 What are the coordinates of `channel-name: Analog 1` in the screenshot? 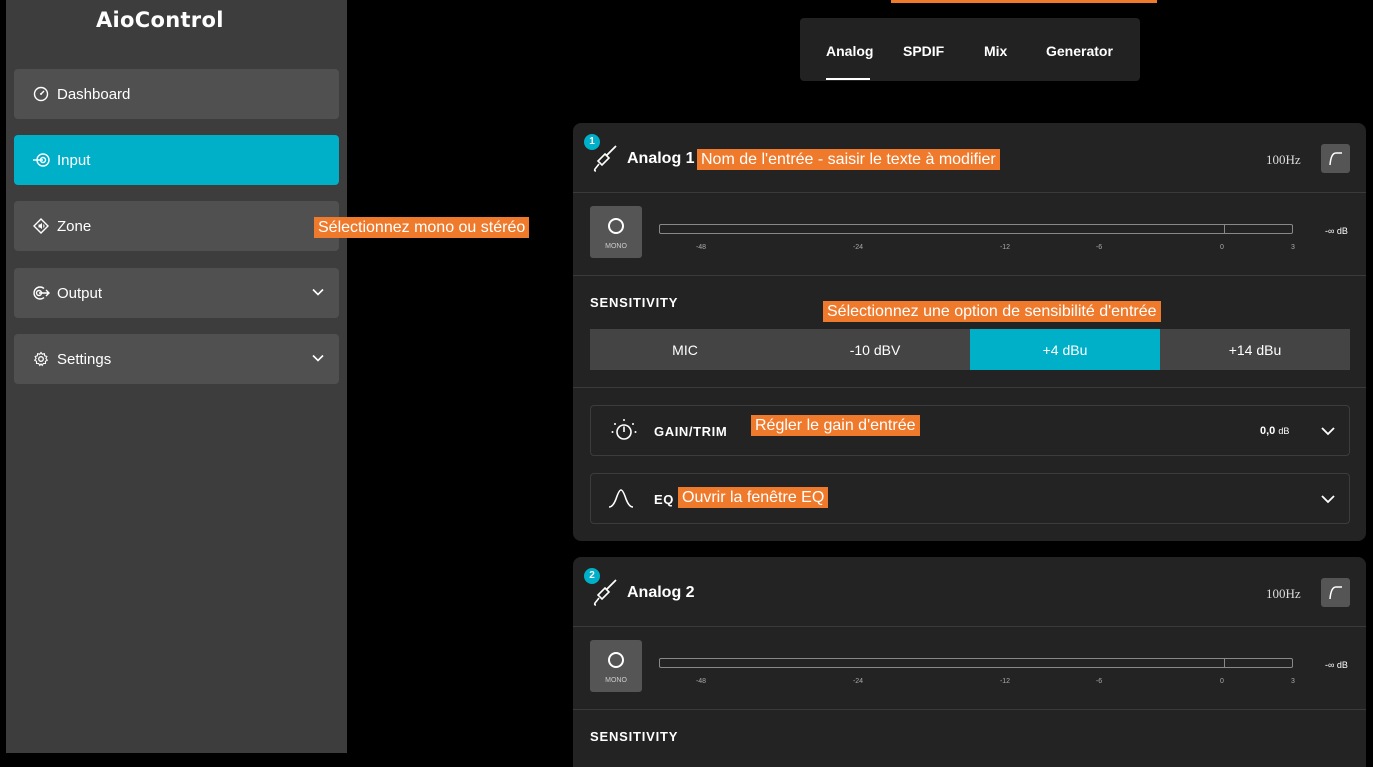 It's located at (661, 159).